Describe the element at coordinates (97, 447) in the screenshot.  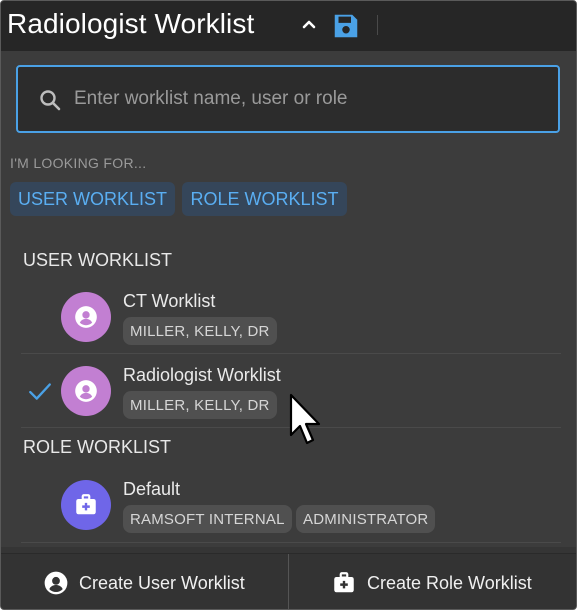
I see `role-worklist-section-title: ROLE WORKLIST` at that location.